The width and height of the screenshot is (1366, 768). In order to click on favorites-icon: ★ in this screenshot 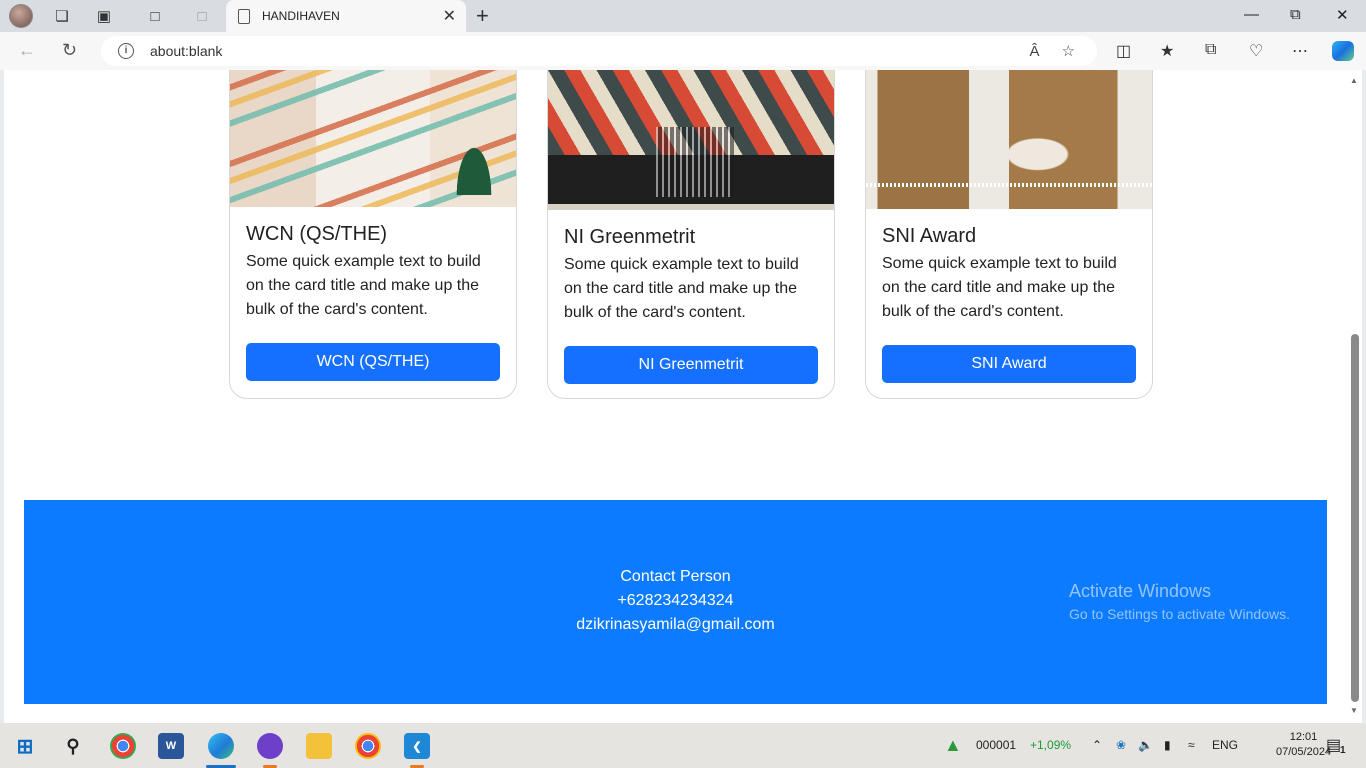, I will do `click(1167, 51)`.